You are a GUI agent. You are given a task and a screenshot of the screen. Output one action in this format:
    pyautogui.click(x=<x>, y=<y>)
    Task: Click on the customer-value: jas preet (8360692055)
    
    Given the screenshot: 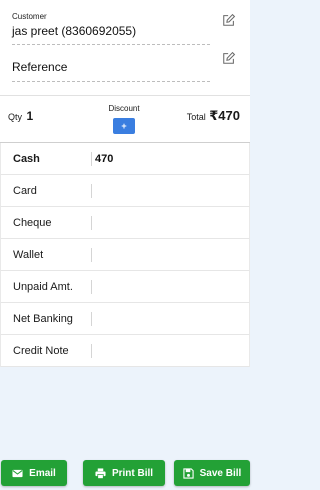 What is the action you would take?
    pyautogui.click(x=111, y=31)
    